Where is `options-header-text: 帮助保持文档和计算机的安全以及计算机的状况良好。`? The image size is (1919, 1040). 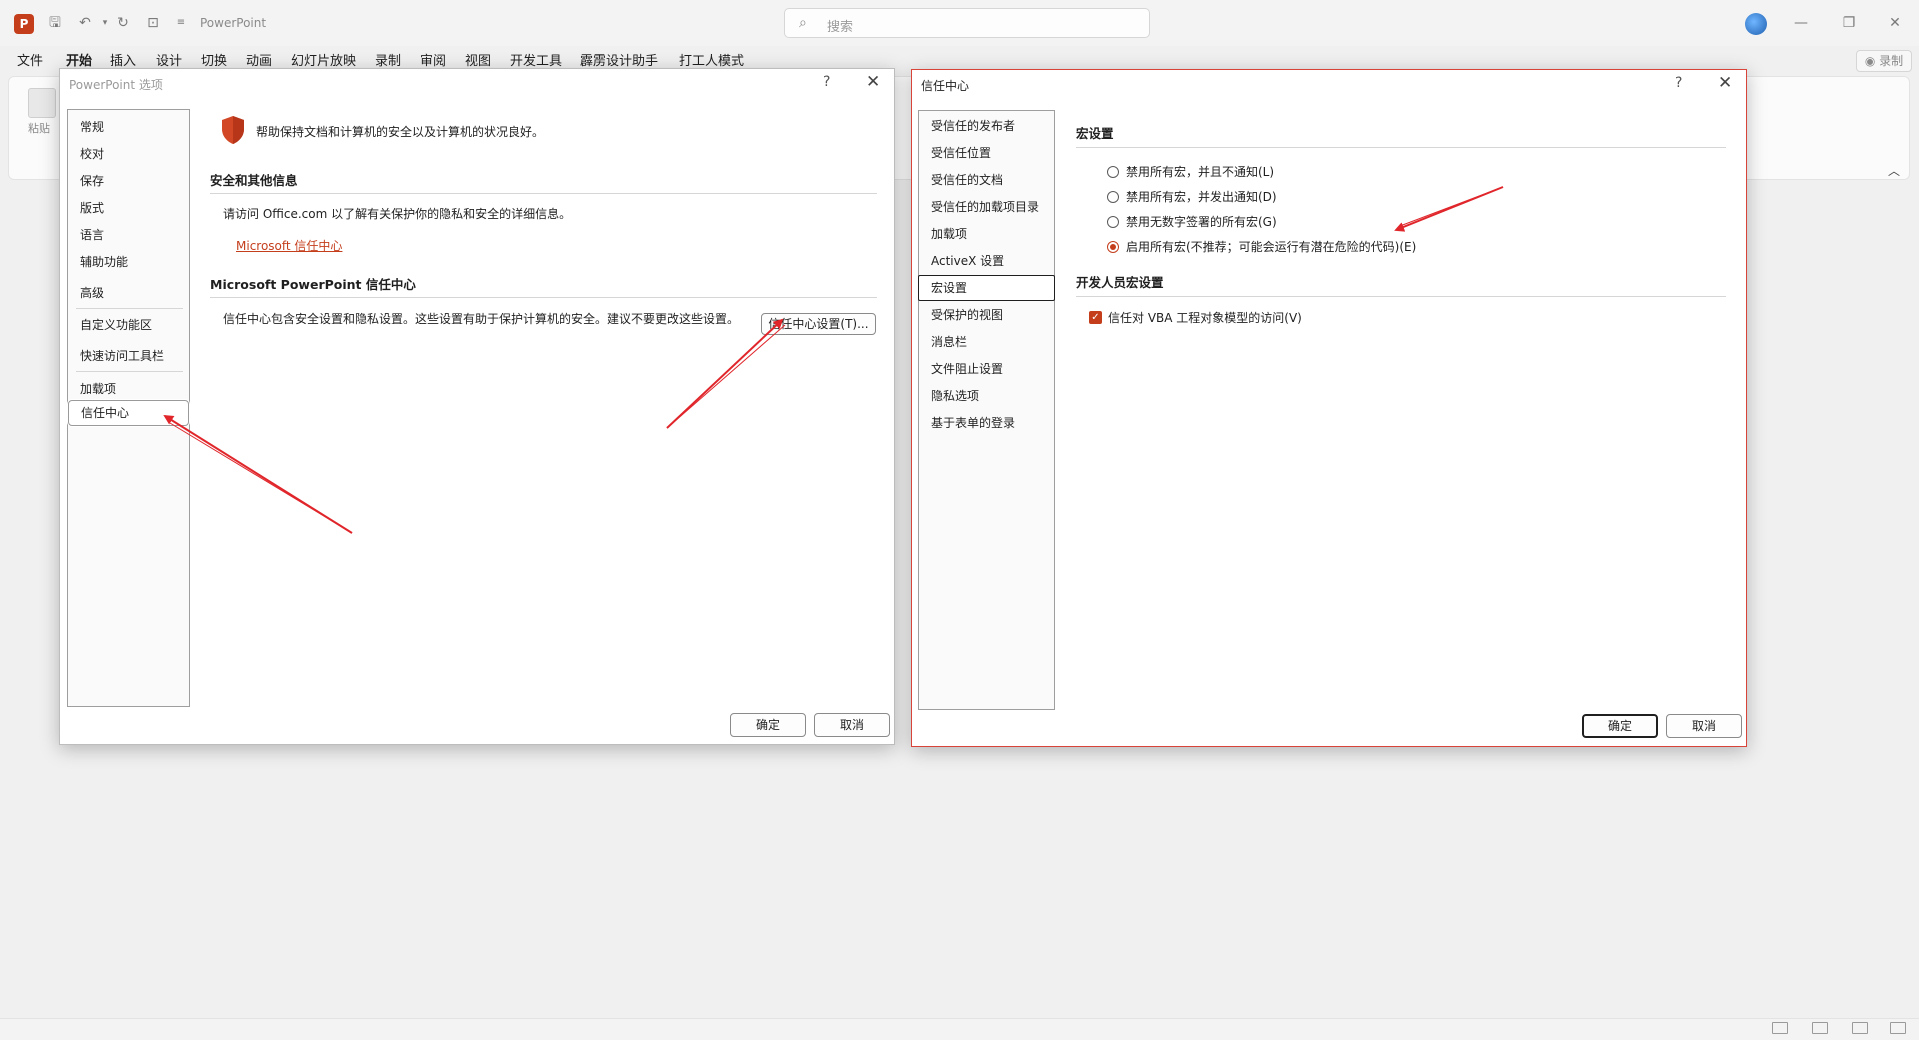
options-header-text: 帮助保持文档和计算机的安全以及计算机的状况良好。 is located at coordinates (400, 132).